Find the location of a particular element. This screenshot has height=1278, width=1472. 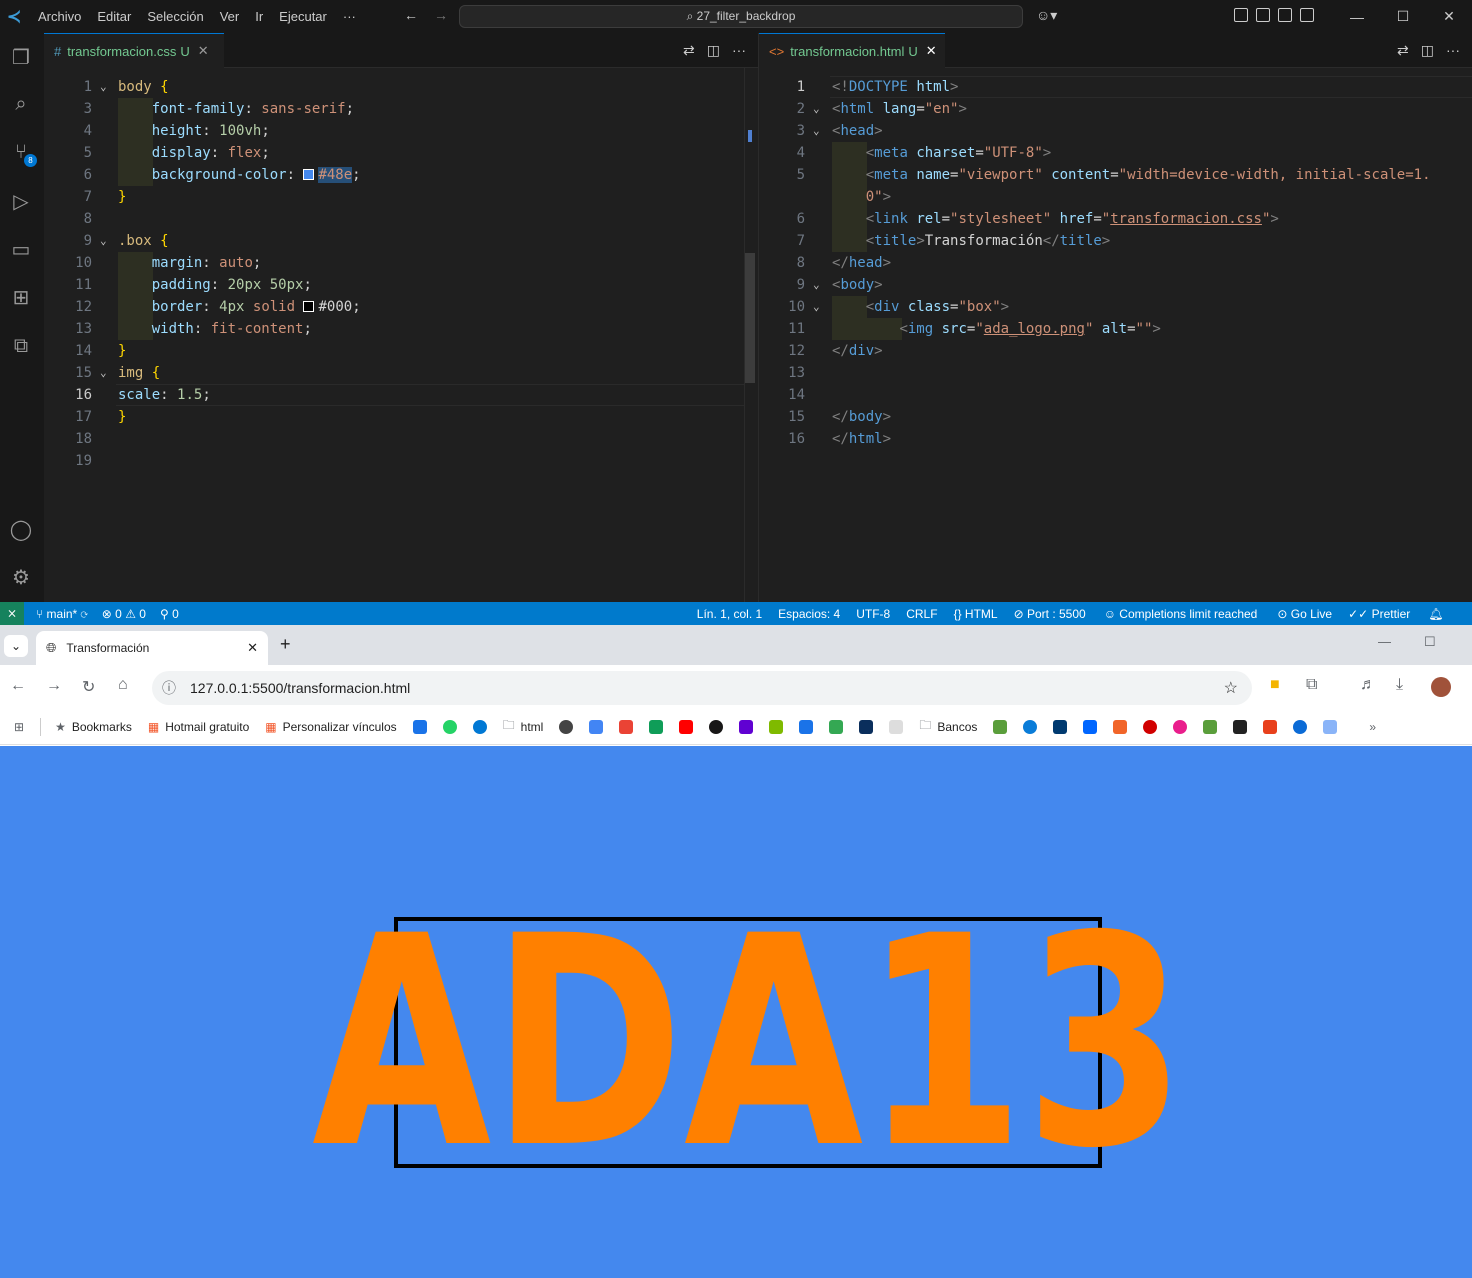

code-line: margin: auto; is located at coordinates (190, 263).